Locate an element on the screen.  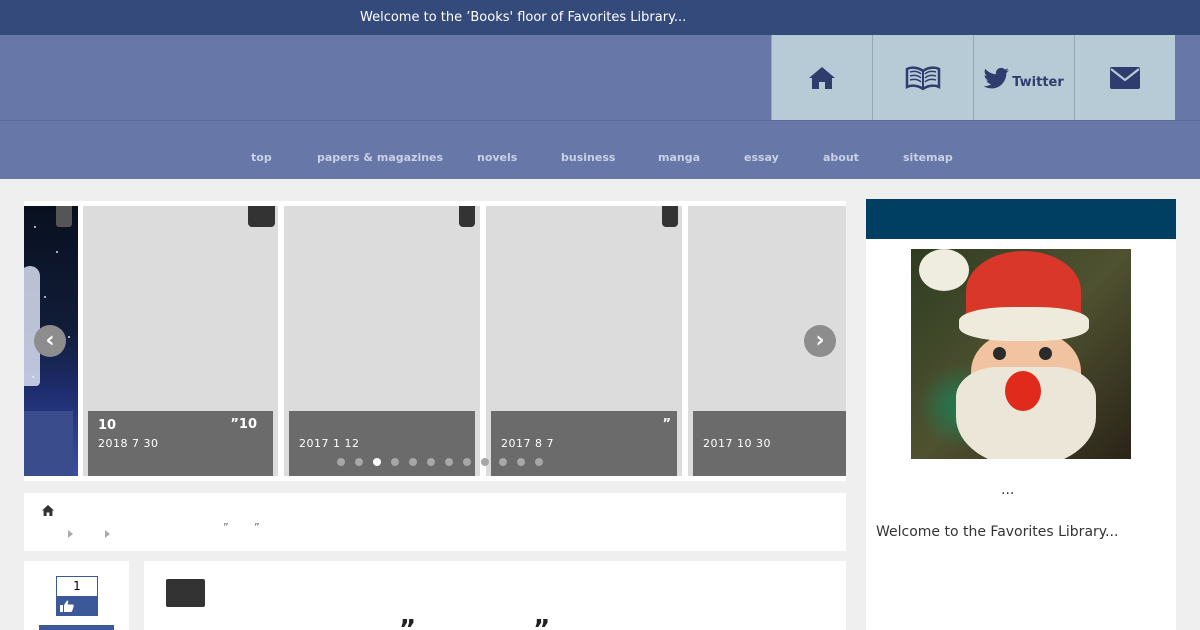
slide-caption-date: 2017 1 12 is located at coordinates (329, 443).